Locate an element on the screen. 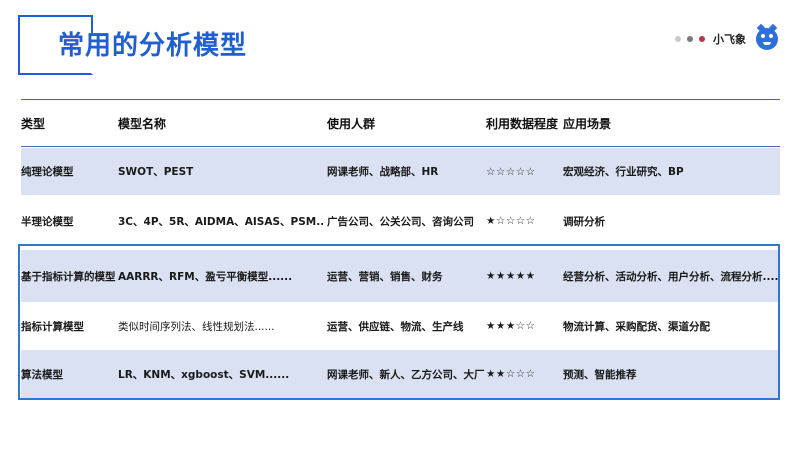 Image resolution: width=800 pixels, height=450 pixels. row-type: 指标计算模型 is located at coordinates (52, 326).